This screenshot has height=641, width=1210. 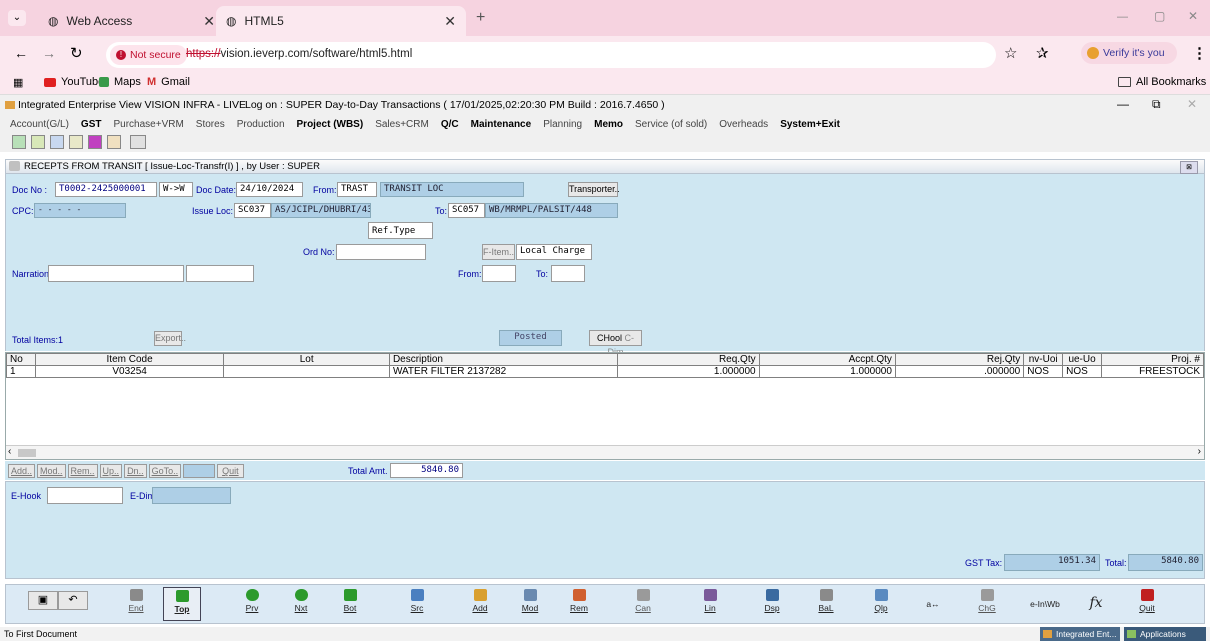 What do you see at coordinates (1045, 604) in the screenshot?
I see `einvoice-button: e-In\Wb` at bounding box center [1045, 604].